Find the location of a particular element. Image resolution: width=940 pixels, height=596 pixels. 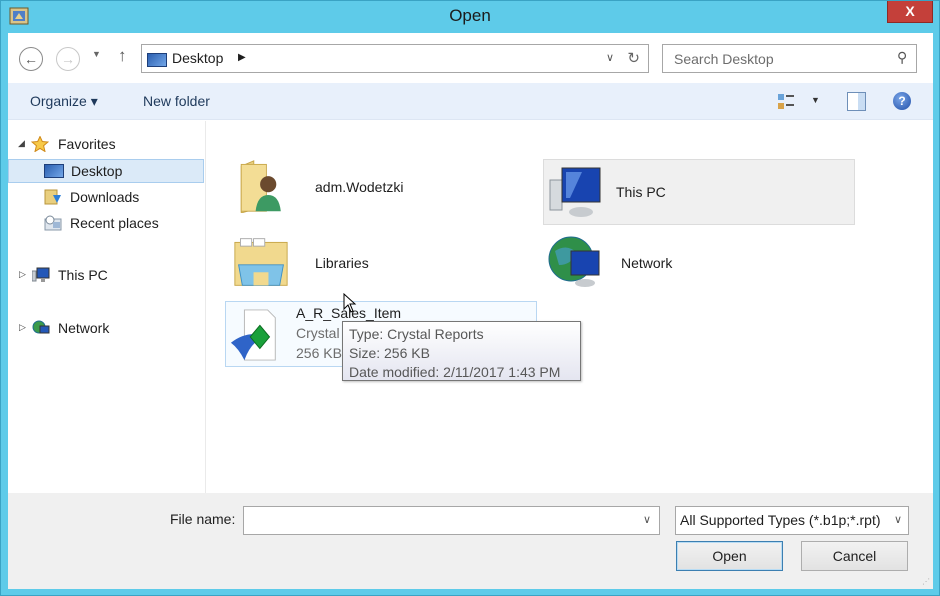

file-item-network: Network is located at coordinates (699, 262).